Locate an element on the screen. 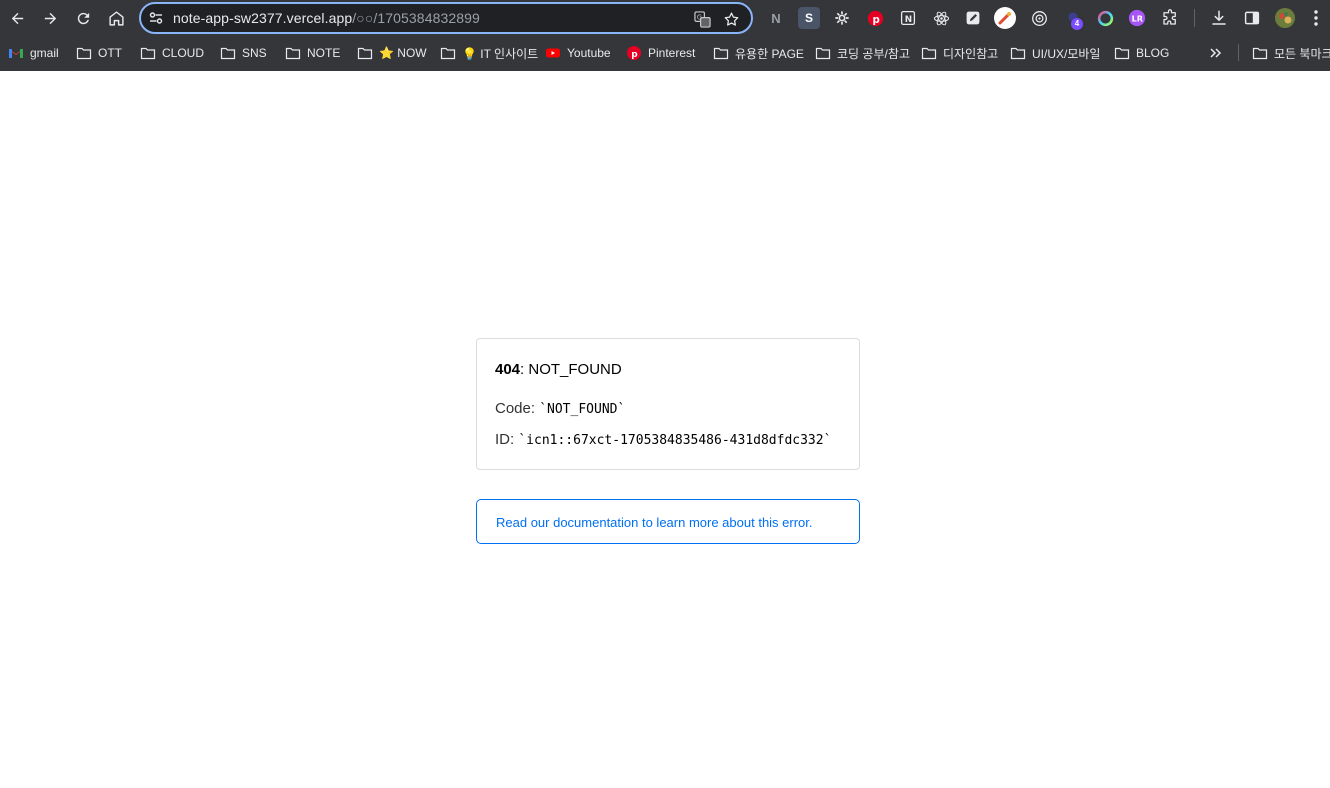 This screenshot has width=1330, height=788. svg-text: LR is located at coordinates (1138, 19).